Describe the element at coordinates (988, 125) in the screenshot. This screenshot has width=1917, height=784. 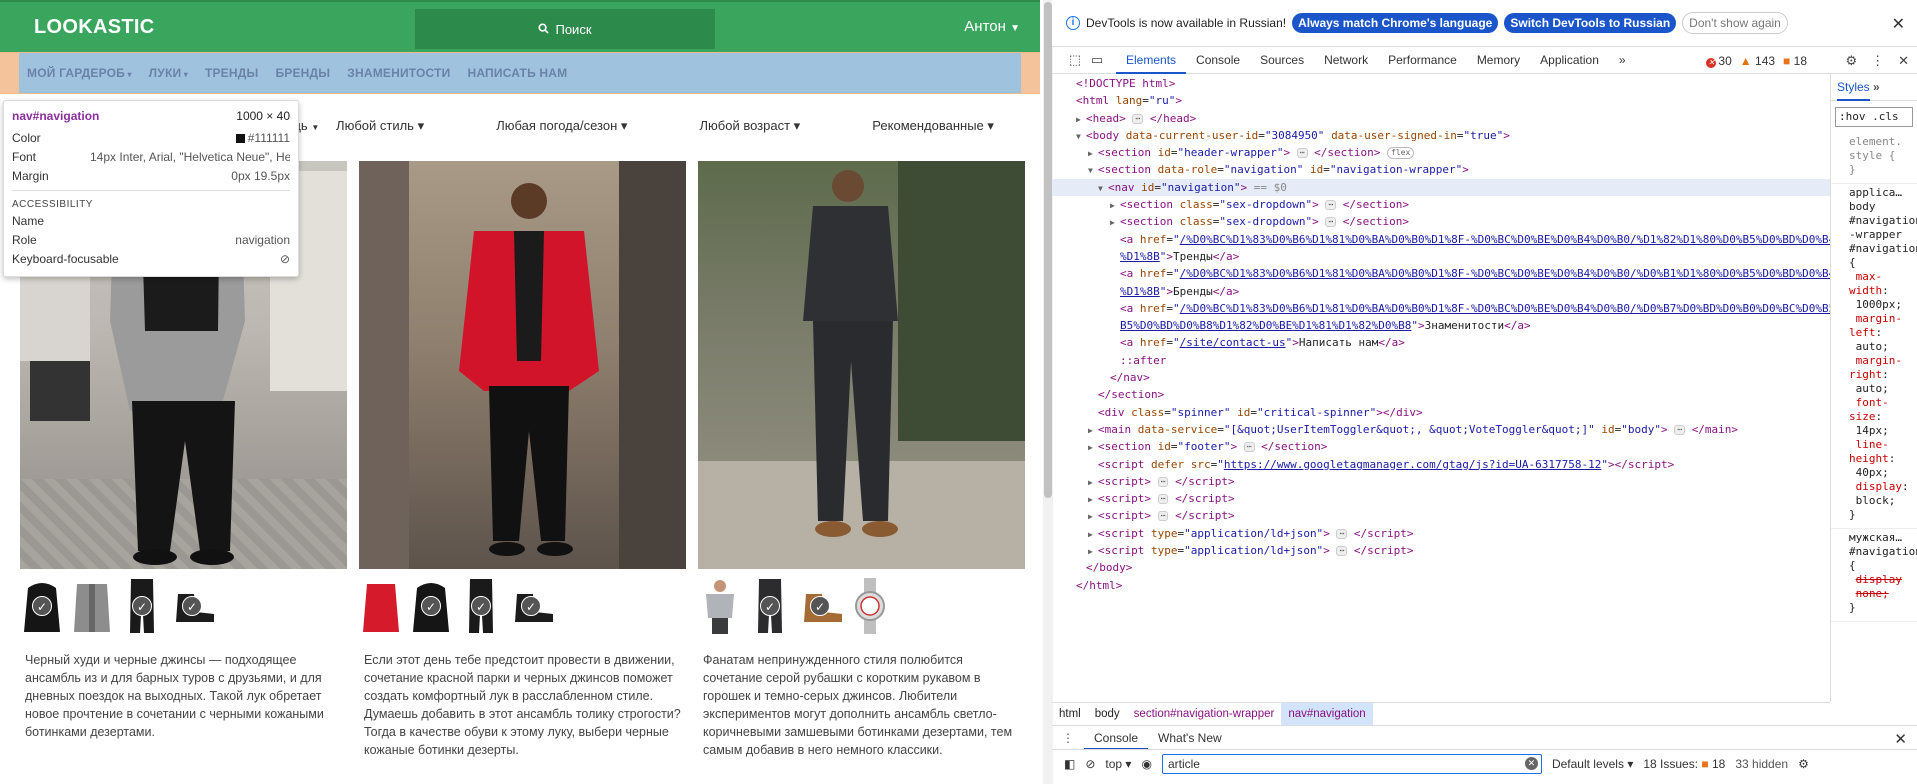
I see `caret-down-icon: ▾` at that location.